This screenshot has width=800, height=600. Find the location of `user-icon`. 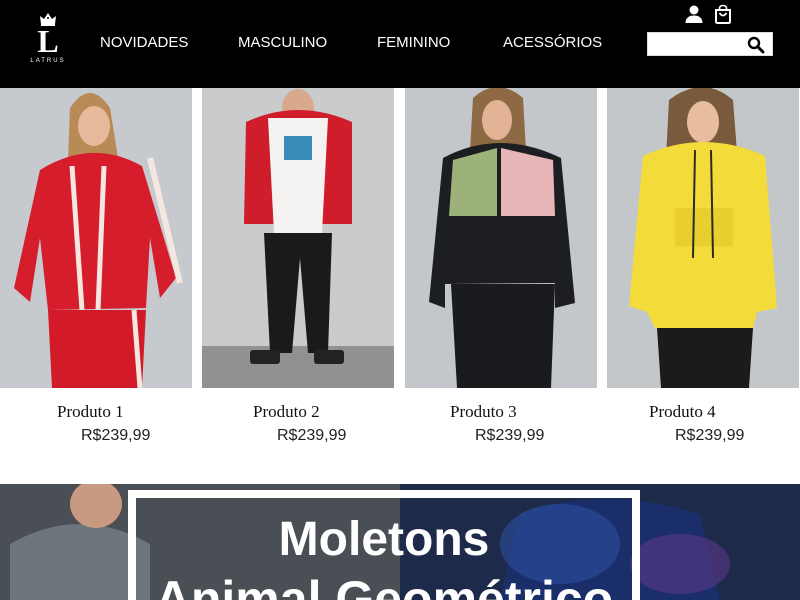

user-icon is located at coordinates (694, 14).